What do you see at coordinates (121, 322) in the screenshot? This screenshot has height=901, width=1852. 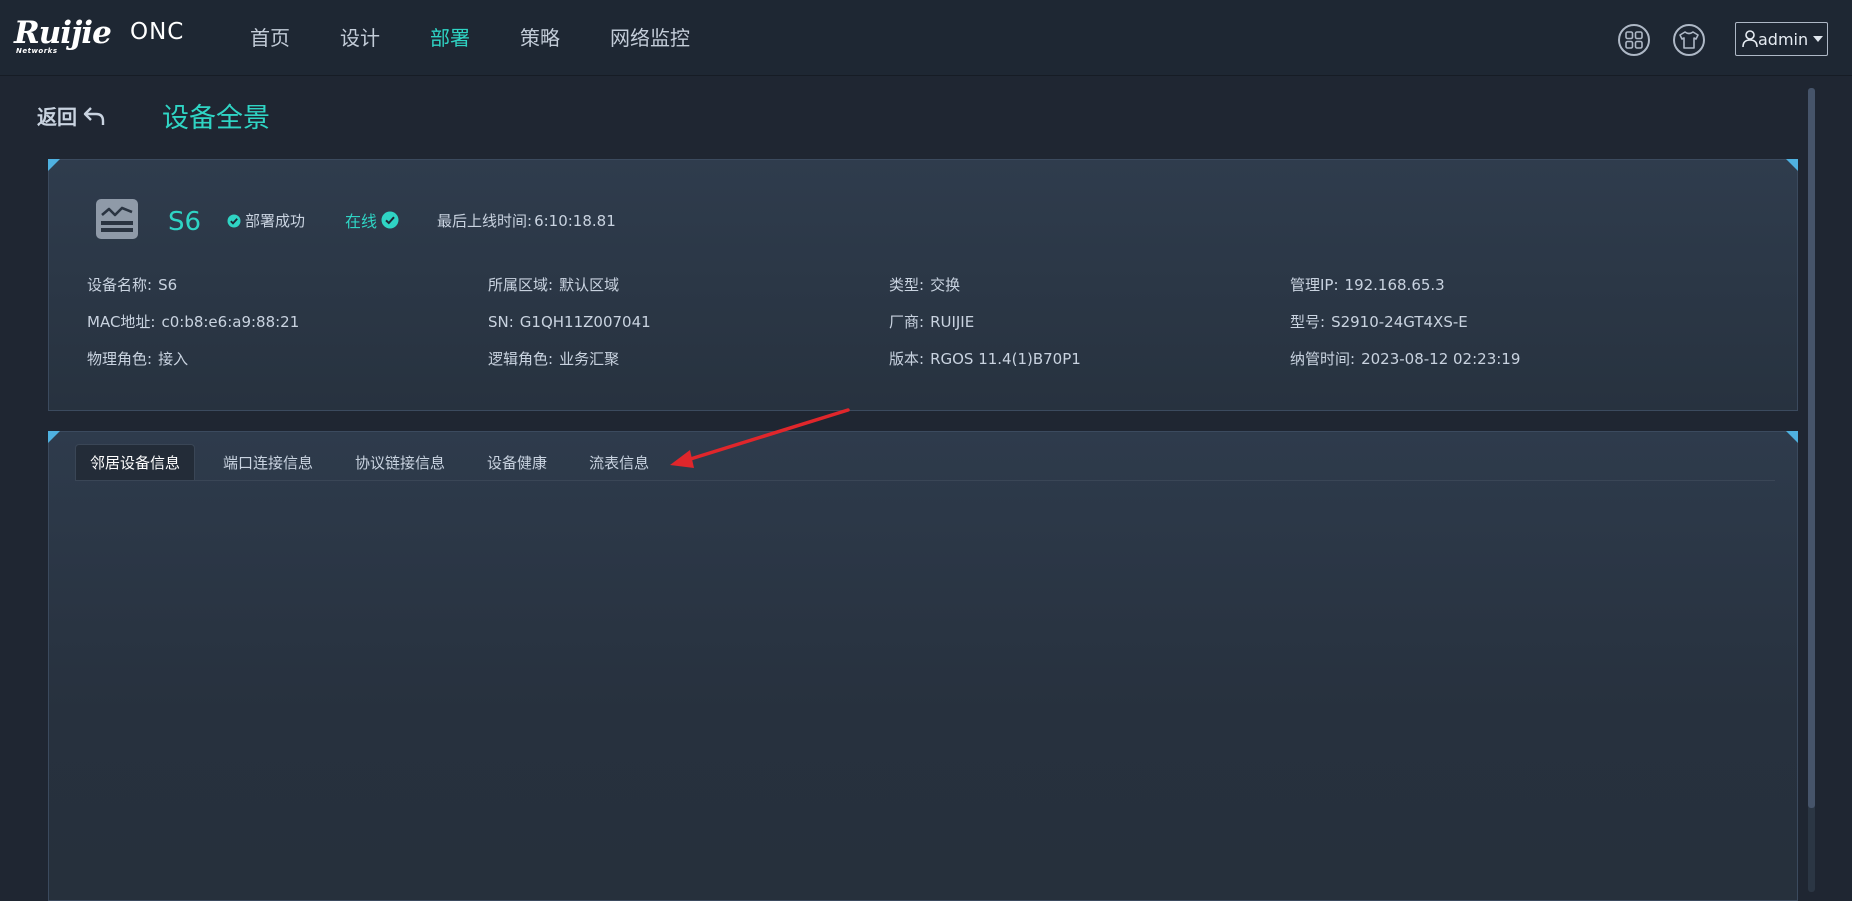 I see `attr-label: MAC地址:` at bounding box center [121, 322].